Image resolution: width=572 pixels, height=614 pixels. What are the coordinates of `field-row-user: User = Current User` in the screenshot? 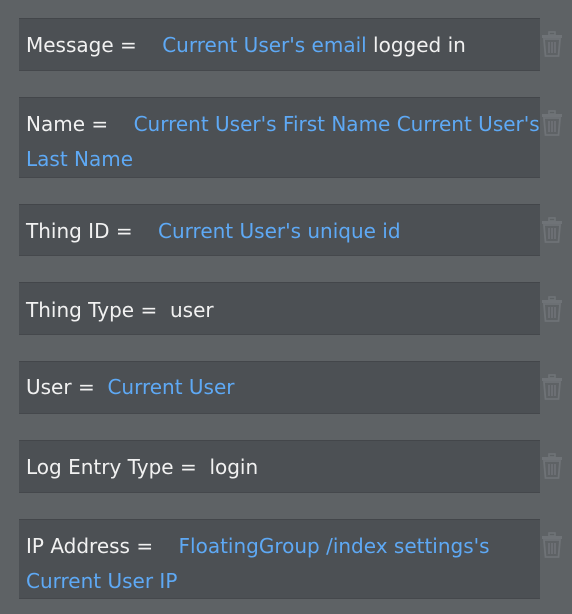 It's located at (279, 387).